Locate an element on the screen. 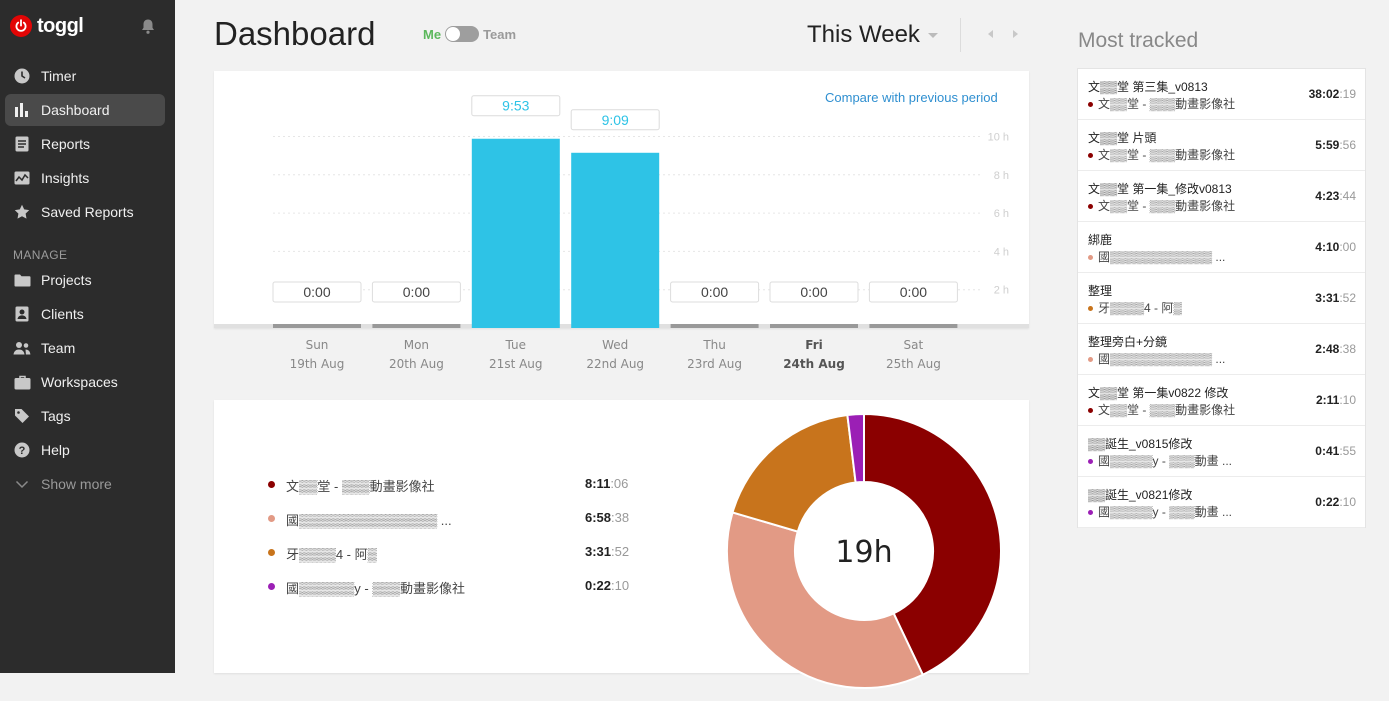 The image size is (1389, 701). next-period-arrow-icon is located at coordinates (1015, 34).